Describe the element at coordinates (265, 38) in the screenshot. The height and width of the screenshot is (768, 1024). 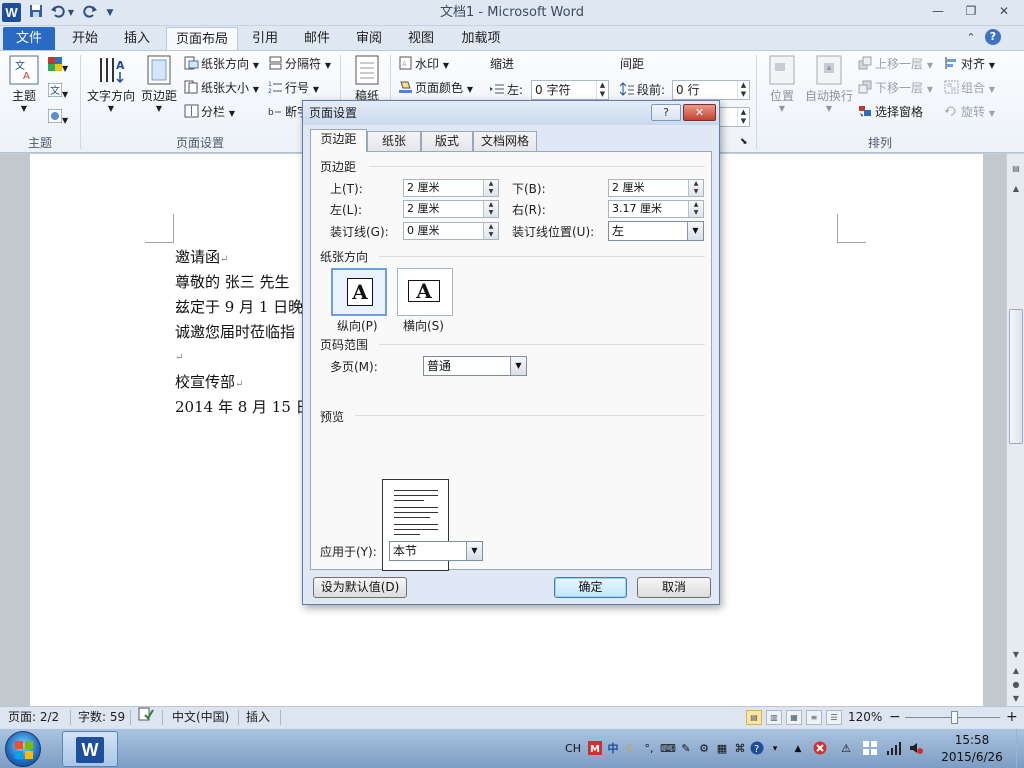
I see `tab-references: 引用` at that location.